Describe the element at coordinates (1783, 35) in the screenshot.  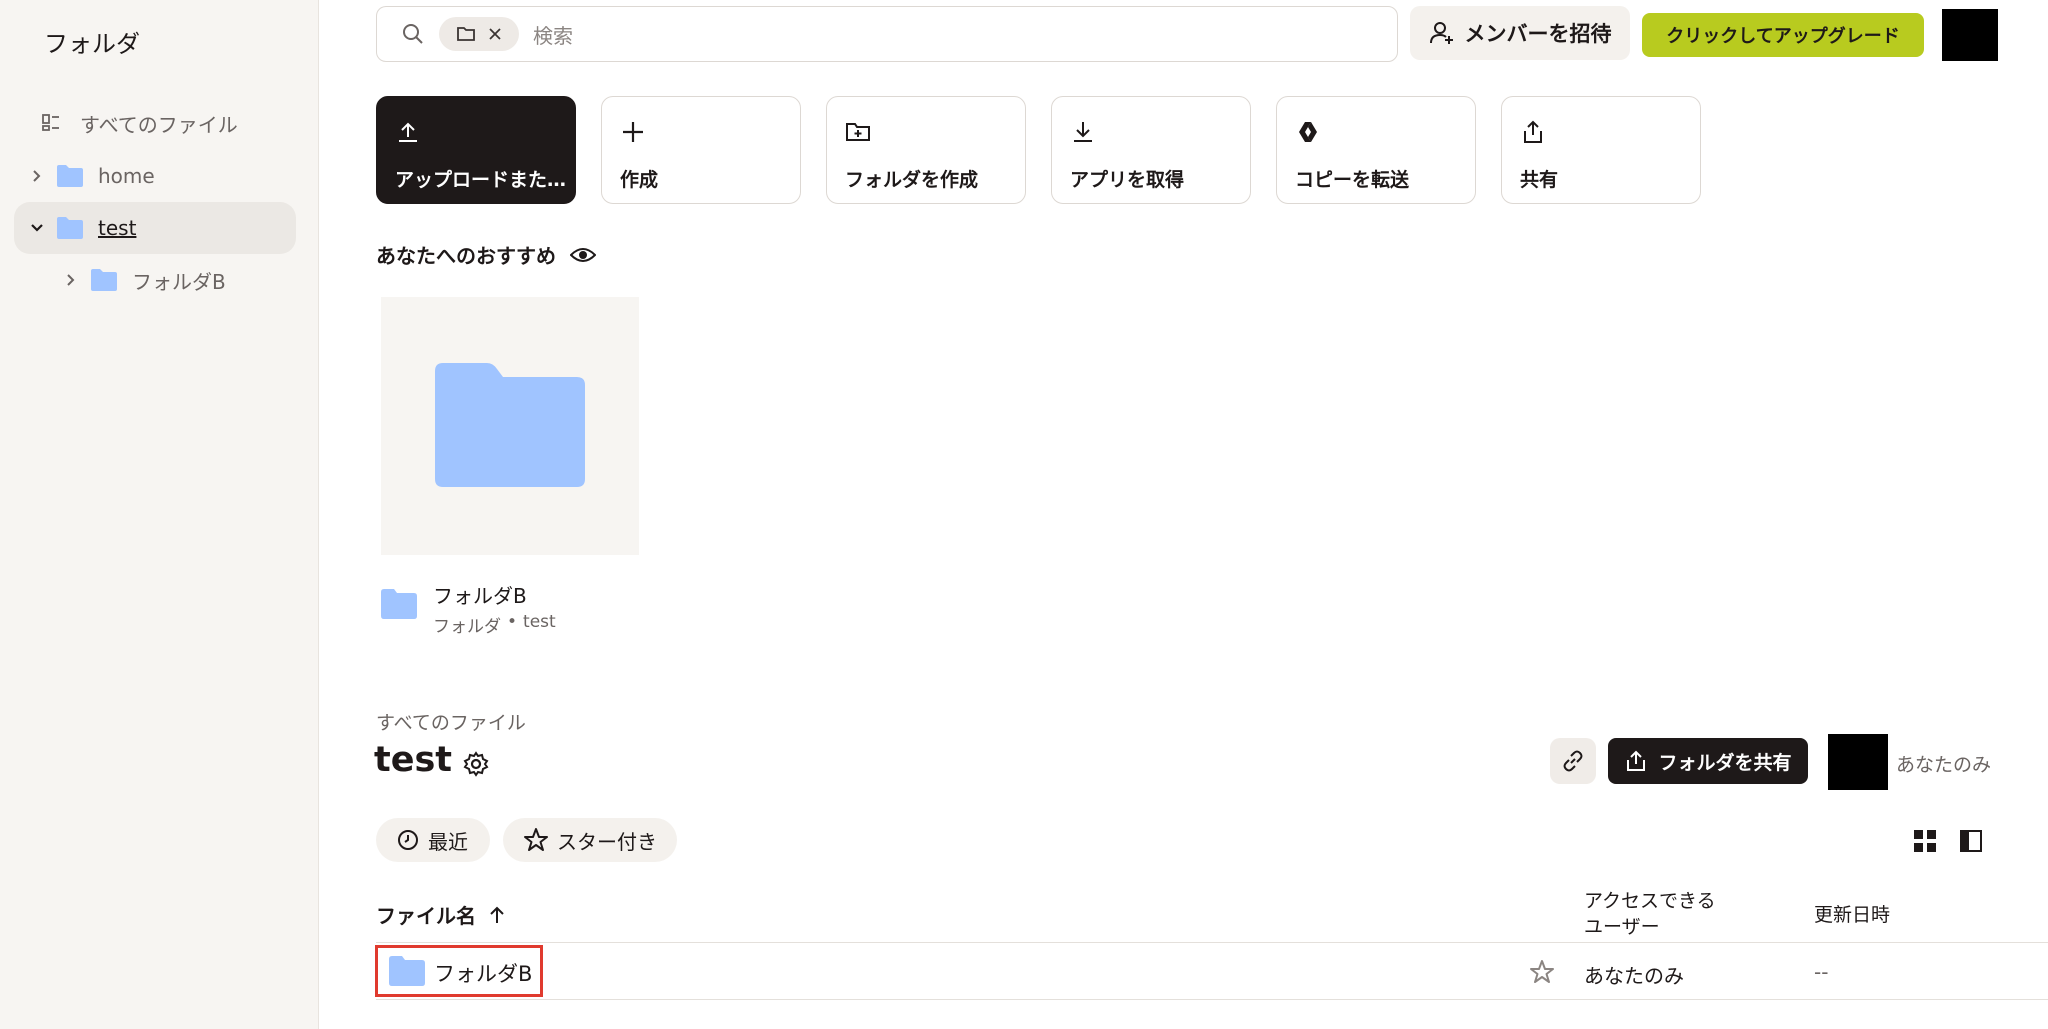
I see `upgrade-button: クリックしてアップグレード` at that location.